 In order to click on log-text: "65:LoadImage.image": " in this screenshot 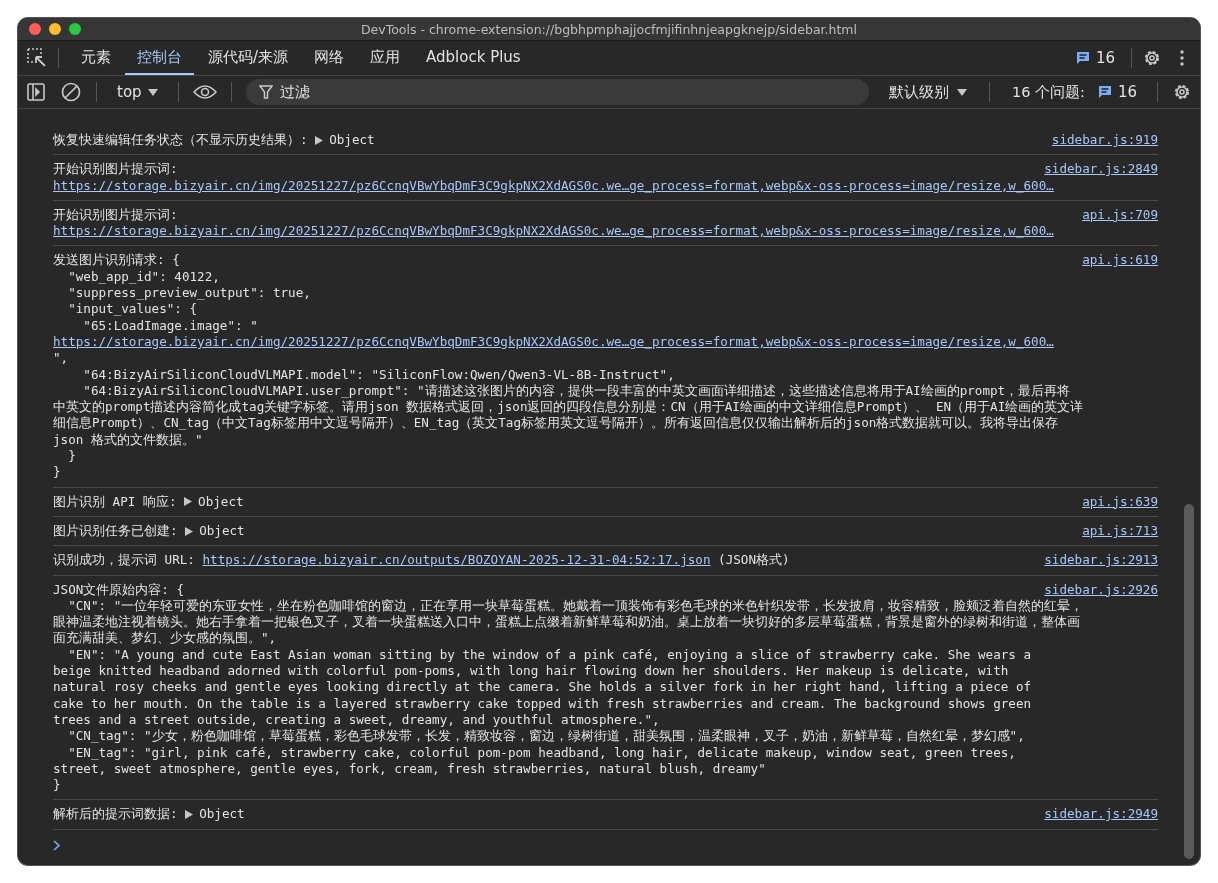, I will do `click(170, 325)`.